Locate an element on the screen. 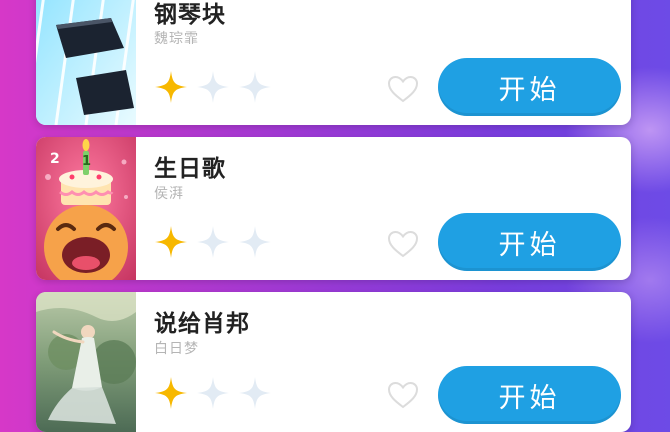  song-title: 生日歌 is located at coordinates (190, 169).